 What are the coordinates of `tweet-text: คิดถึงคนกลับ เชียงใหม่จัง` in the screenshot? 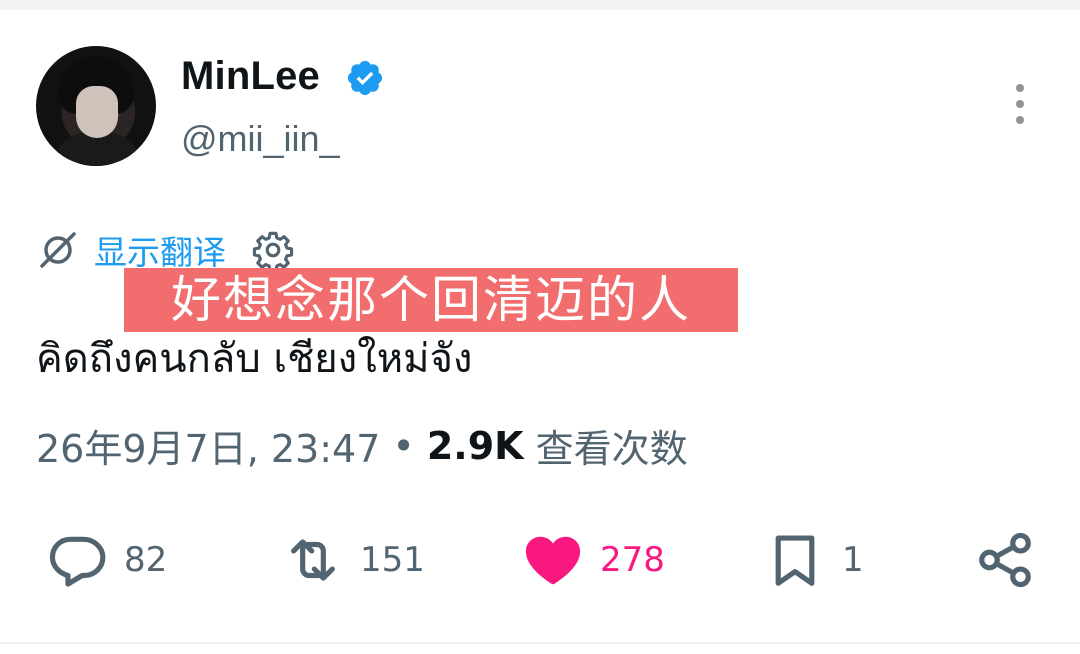 It's located at (254, 359).